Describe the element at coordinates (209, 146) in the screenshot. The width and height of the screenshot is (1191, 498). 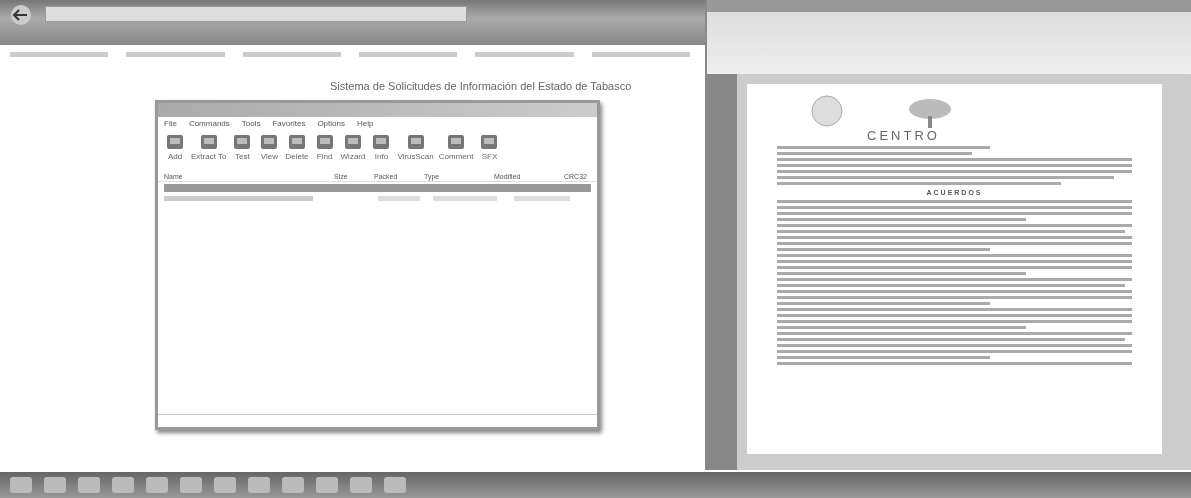
I see `toolbar-button: Extract To` at that location.